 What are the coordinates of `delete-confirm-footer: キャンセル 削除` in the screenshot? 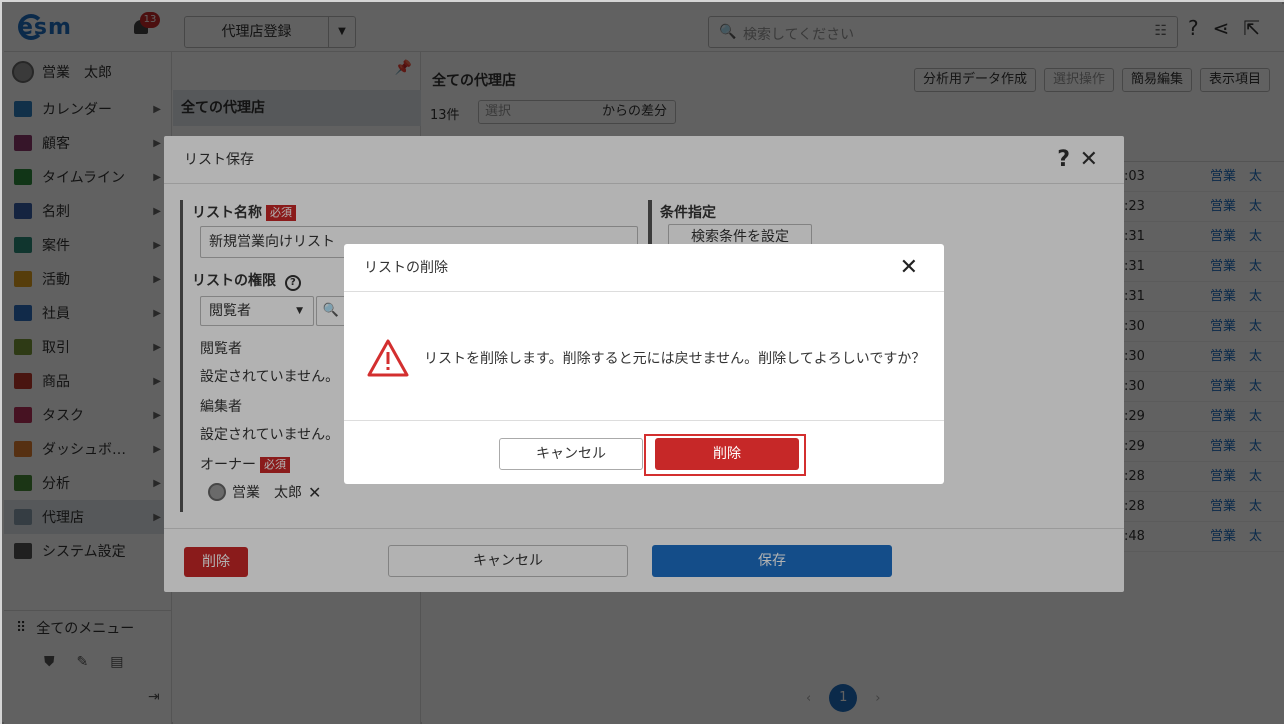 It's located at (644, 452).